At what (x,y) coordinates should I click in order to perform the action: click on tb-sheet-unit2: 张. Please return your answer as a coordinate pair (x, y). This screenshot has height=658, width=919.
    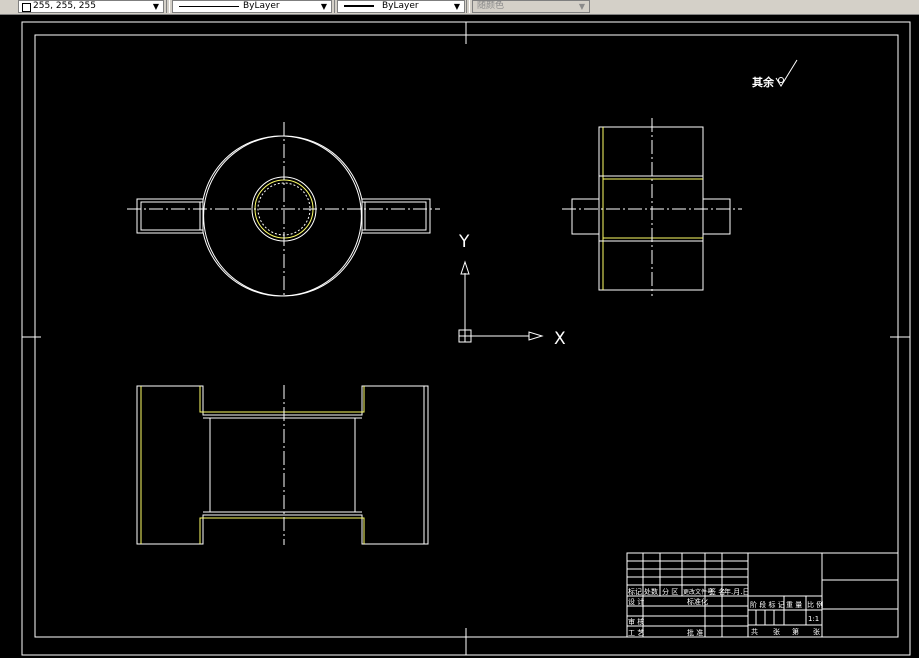
    Looking at the image, I should click on (816, 631).